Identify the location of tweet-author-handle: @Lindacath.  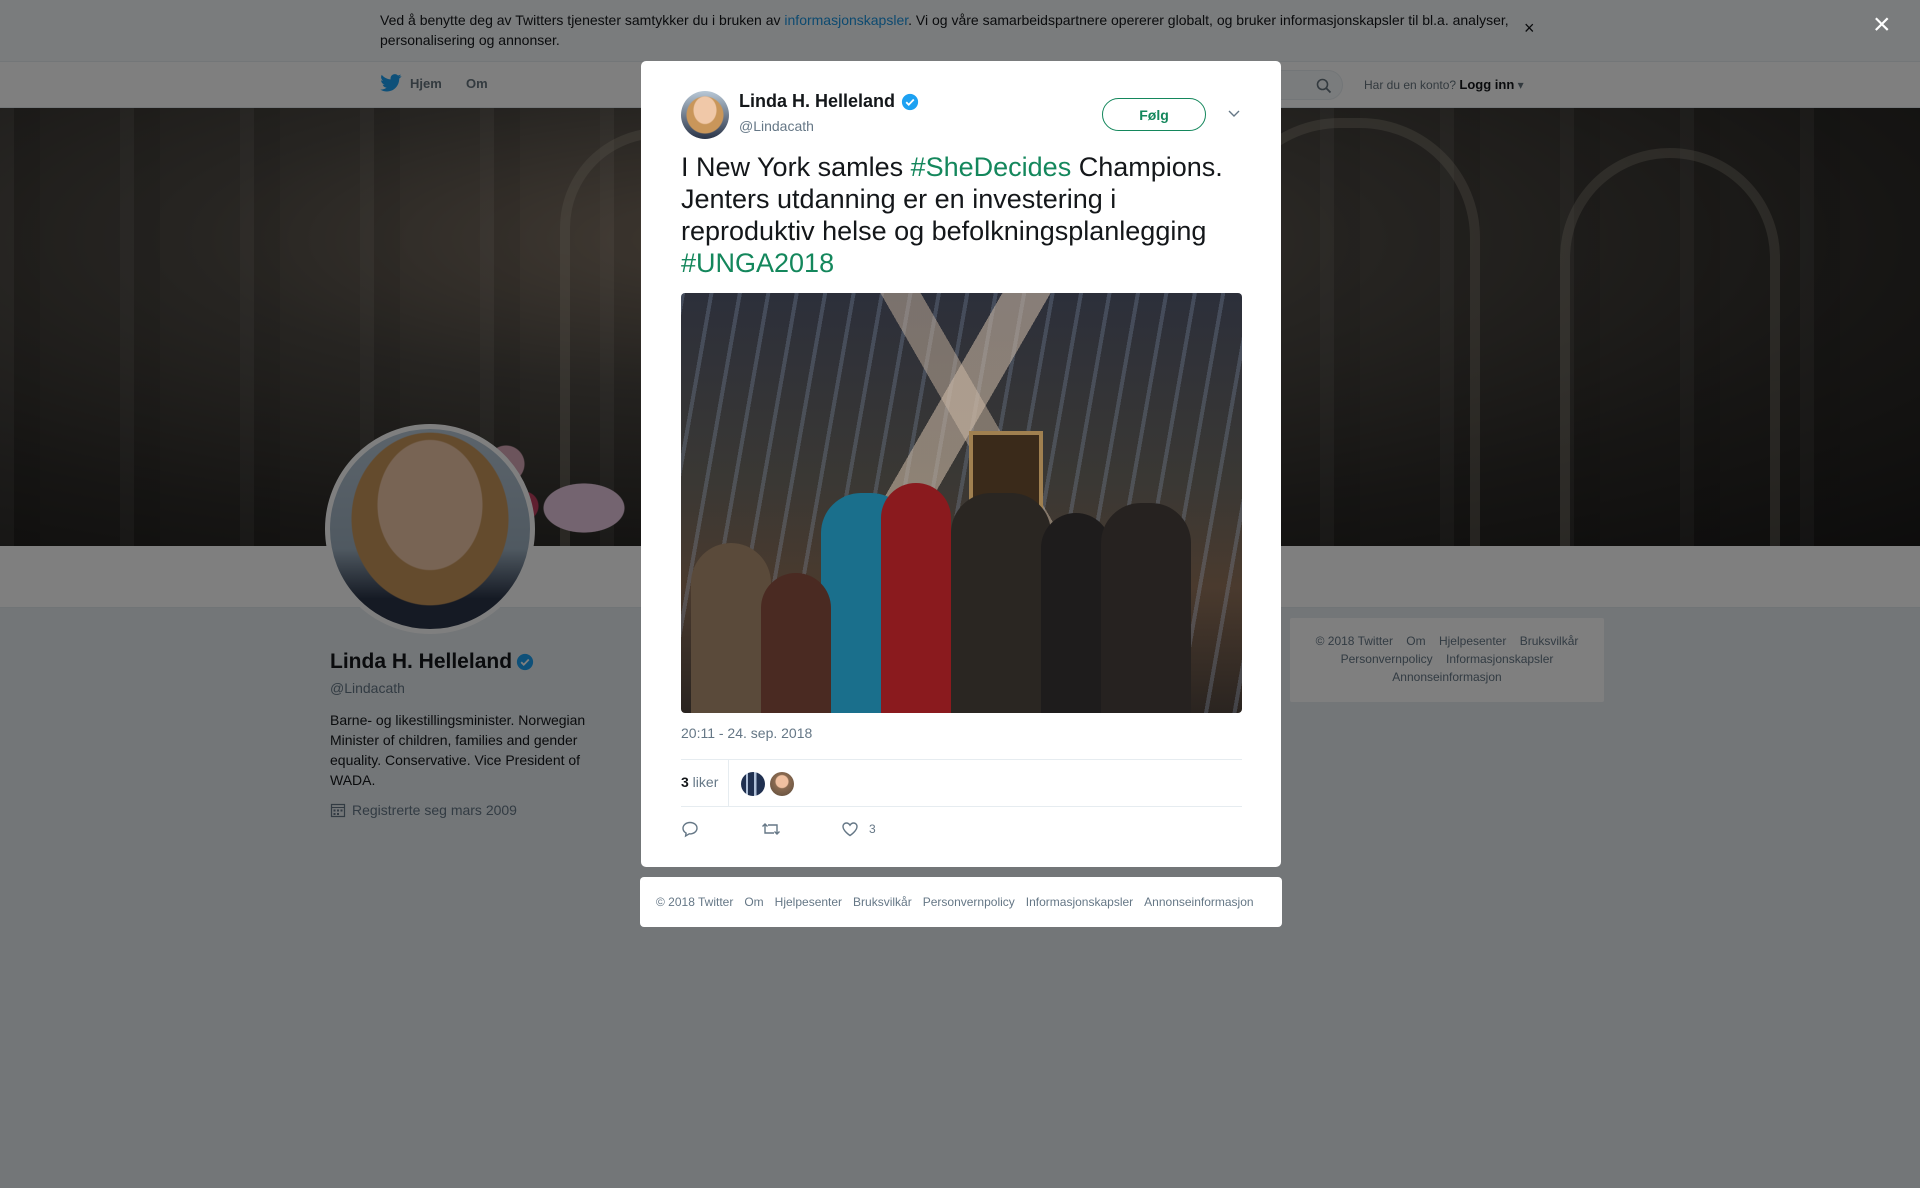
(776, 126).